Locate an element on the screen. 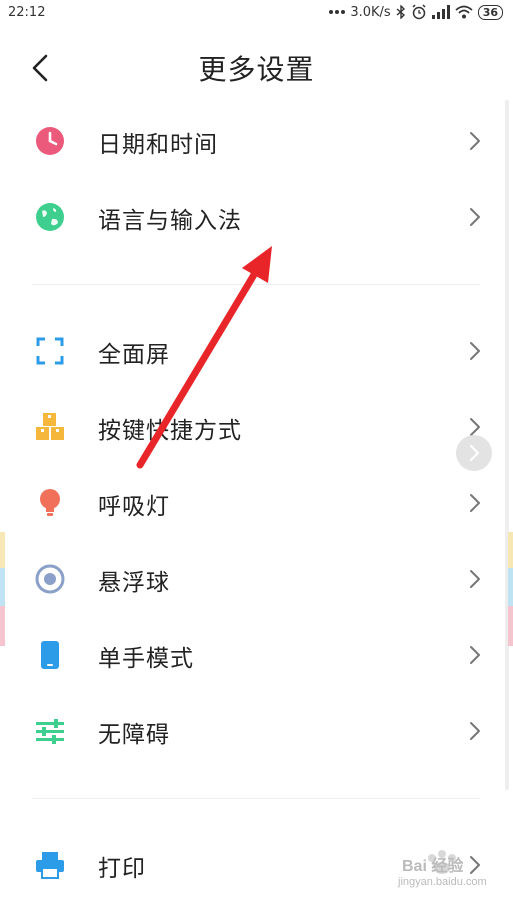 This screenshot has height=905, width=513. wifi-icon is located at coordinates (464, 12).